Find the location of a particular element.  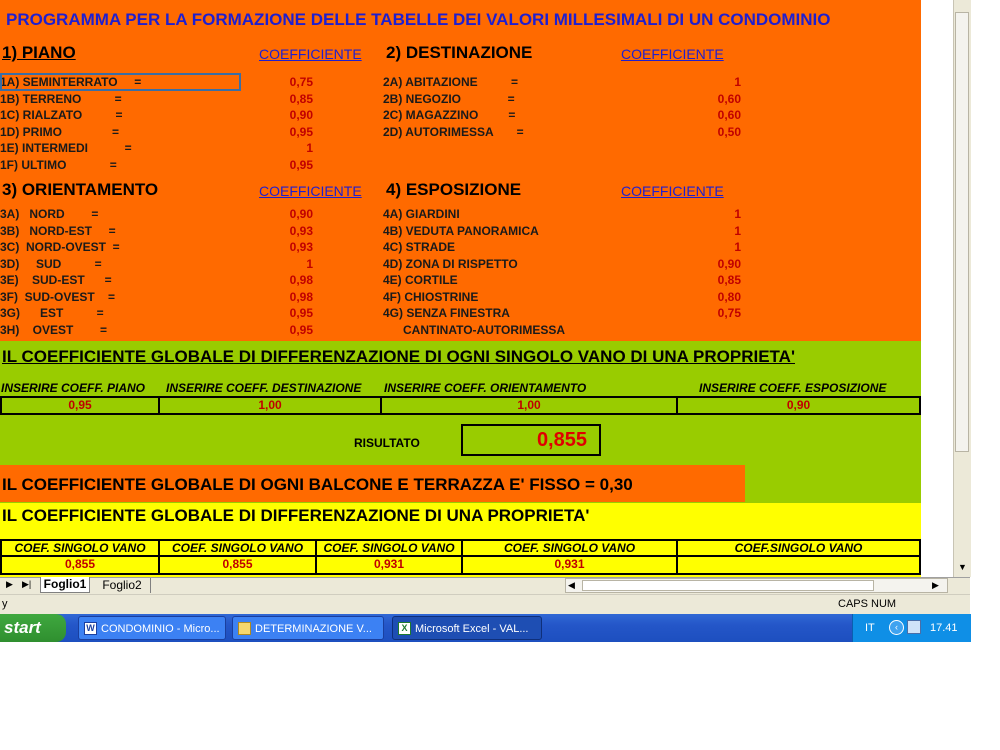

piano-label: 1B) TERRENO = is located at coordinates (61, 98).